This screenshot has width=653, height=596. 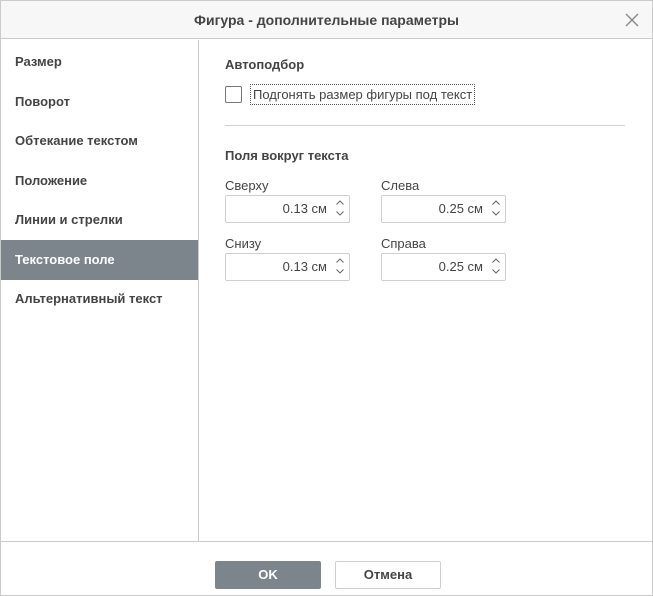 What do you see at coordinates (99, 141) in the screenshot?
I see `sidebar-item-text-wrapping: Обтекание текстом` at bounding box center [99, 141].